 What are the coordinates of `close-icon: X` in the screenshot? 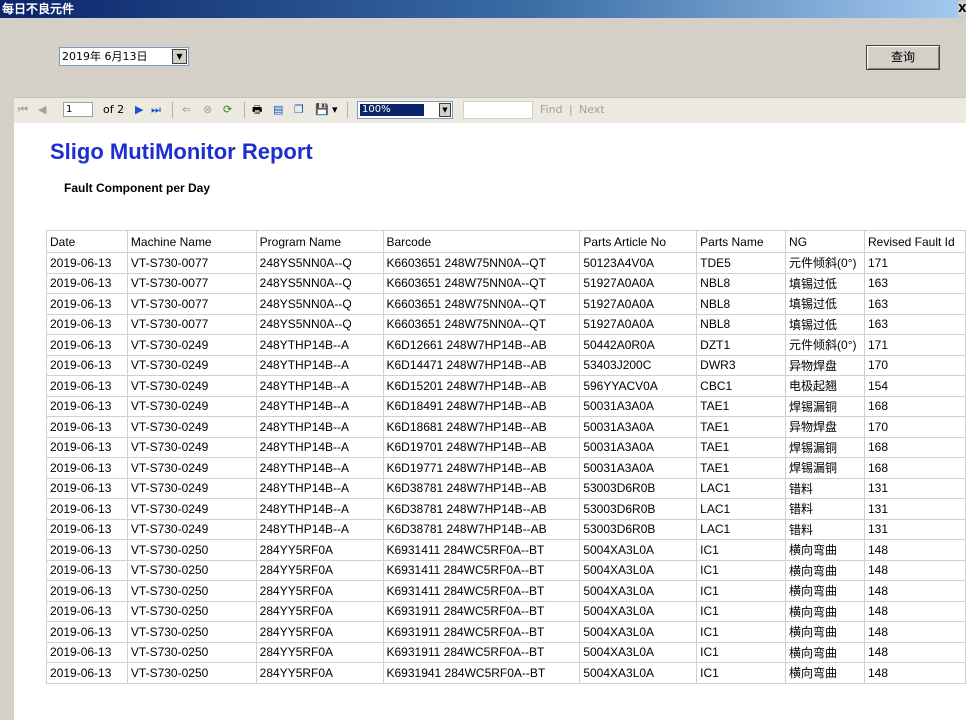 It's located at (962, 9).